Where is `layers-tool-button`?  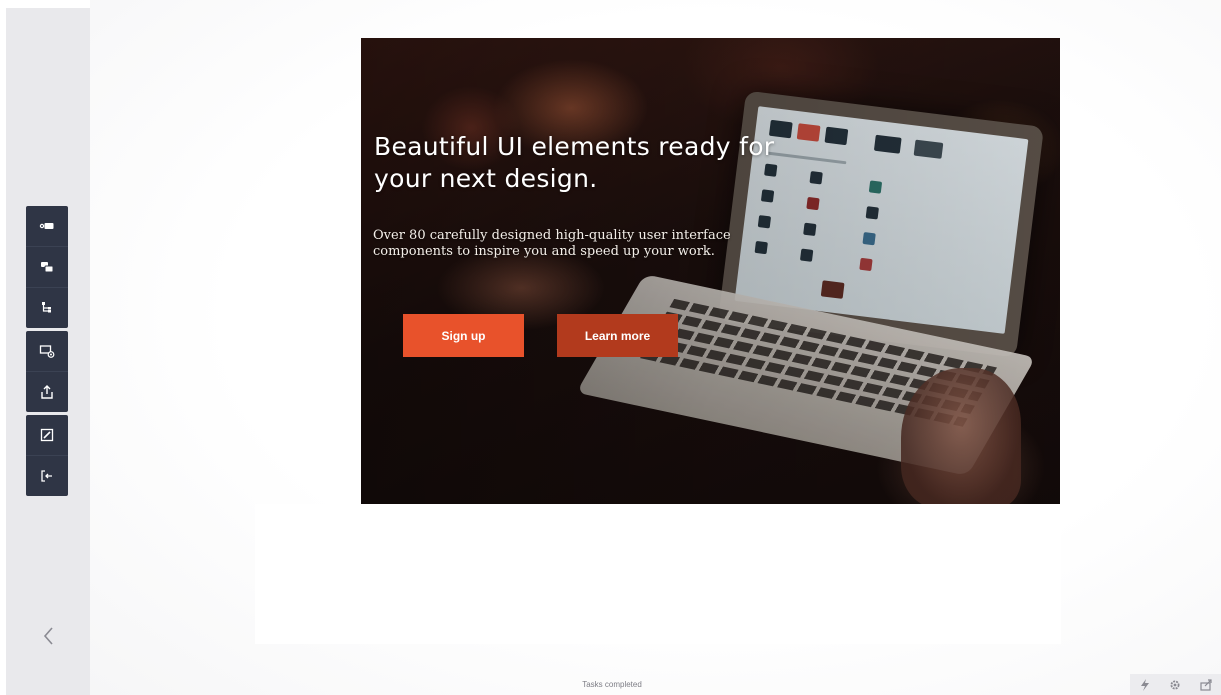
layers-tool-button is located at coordinates (47, 266).